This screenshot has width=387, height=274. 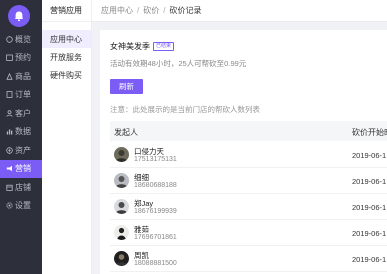 I want to click on submenu-item-open-service: 开放服务, so click(x=66, y=57).